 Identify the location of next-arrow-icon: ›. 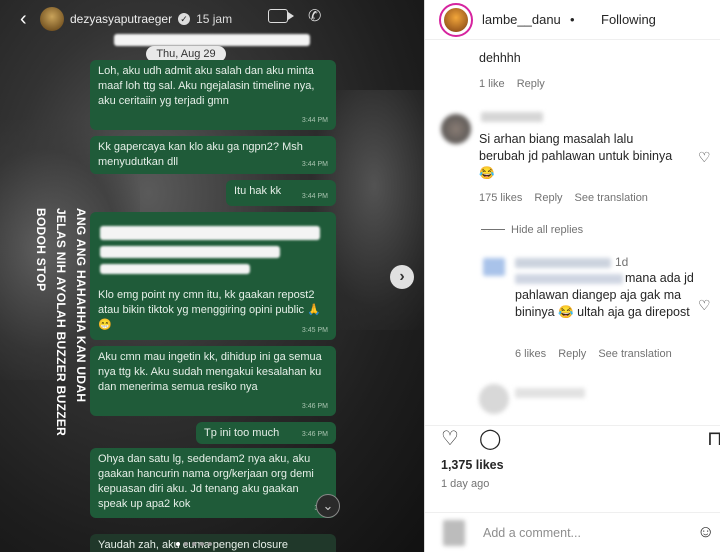
(402, 277).